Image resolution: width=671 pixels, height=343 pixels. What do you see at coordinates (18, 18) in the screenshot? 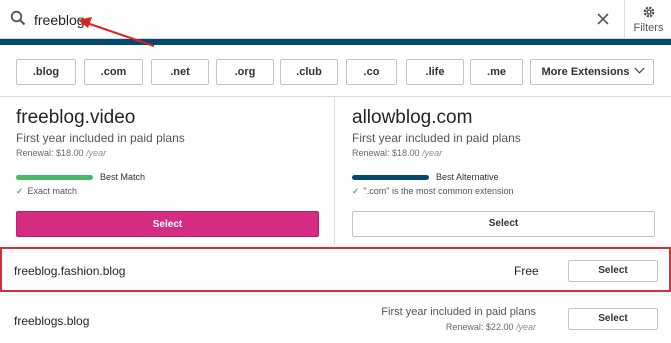
I see `search-icon` at bounding box center [18, 18].